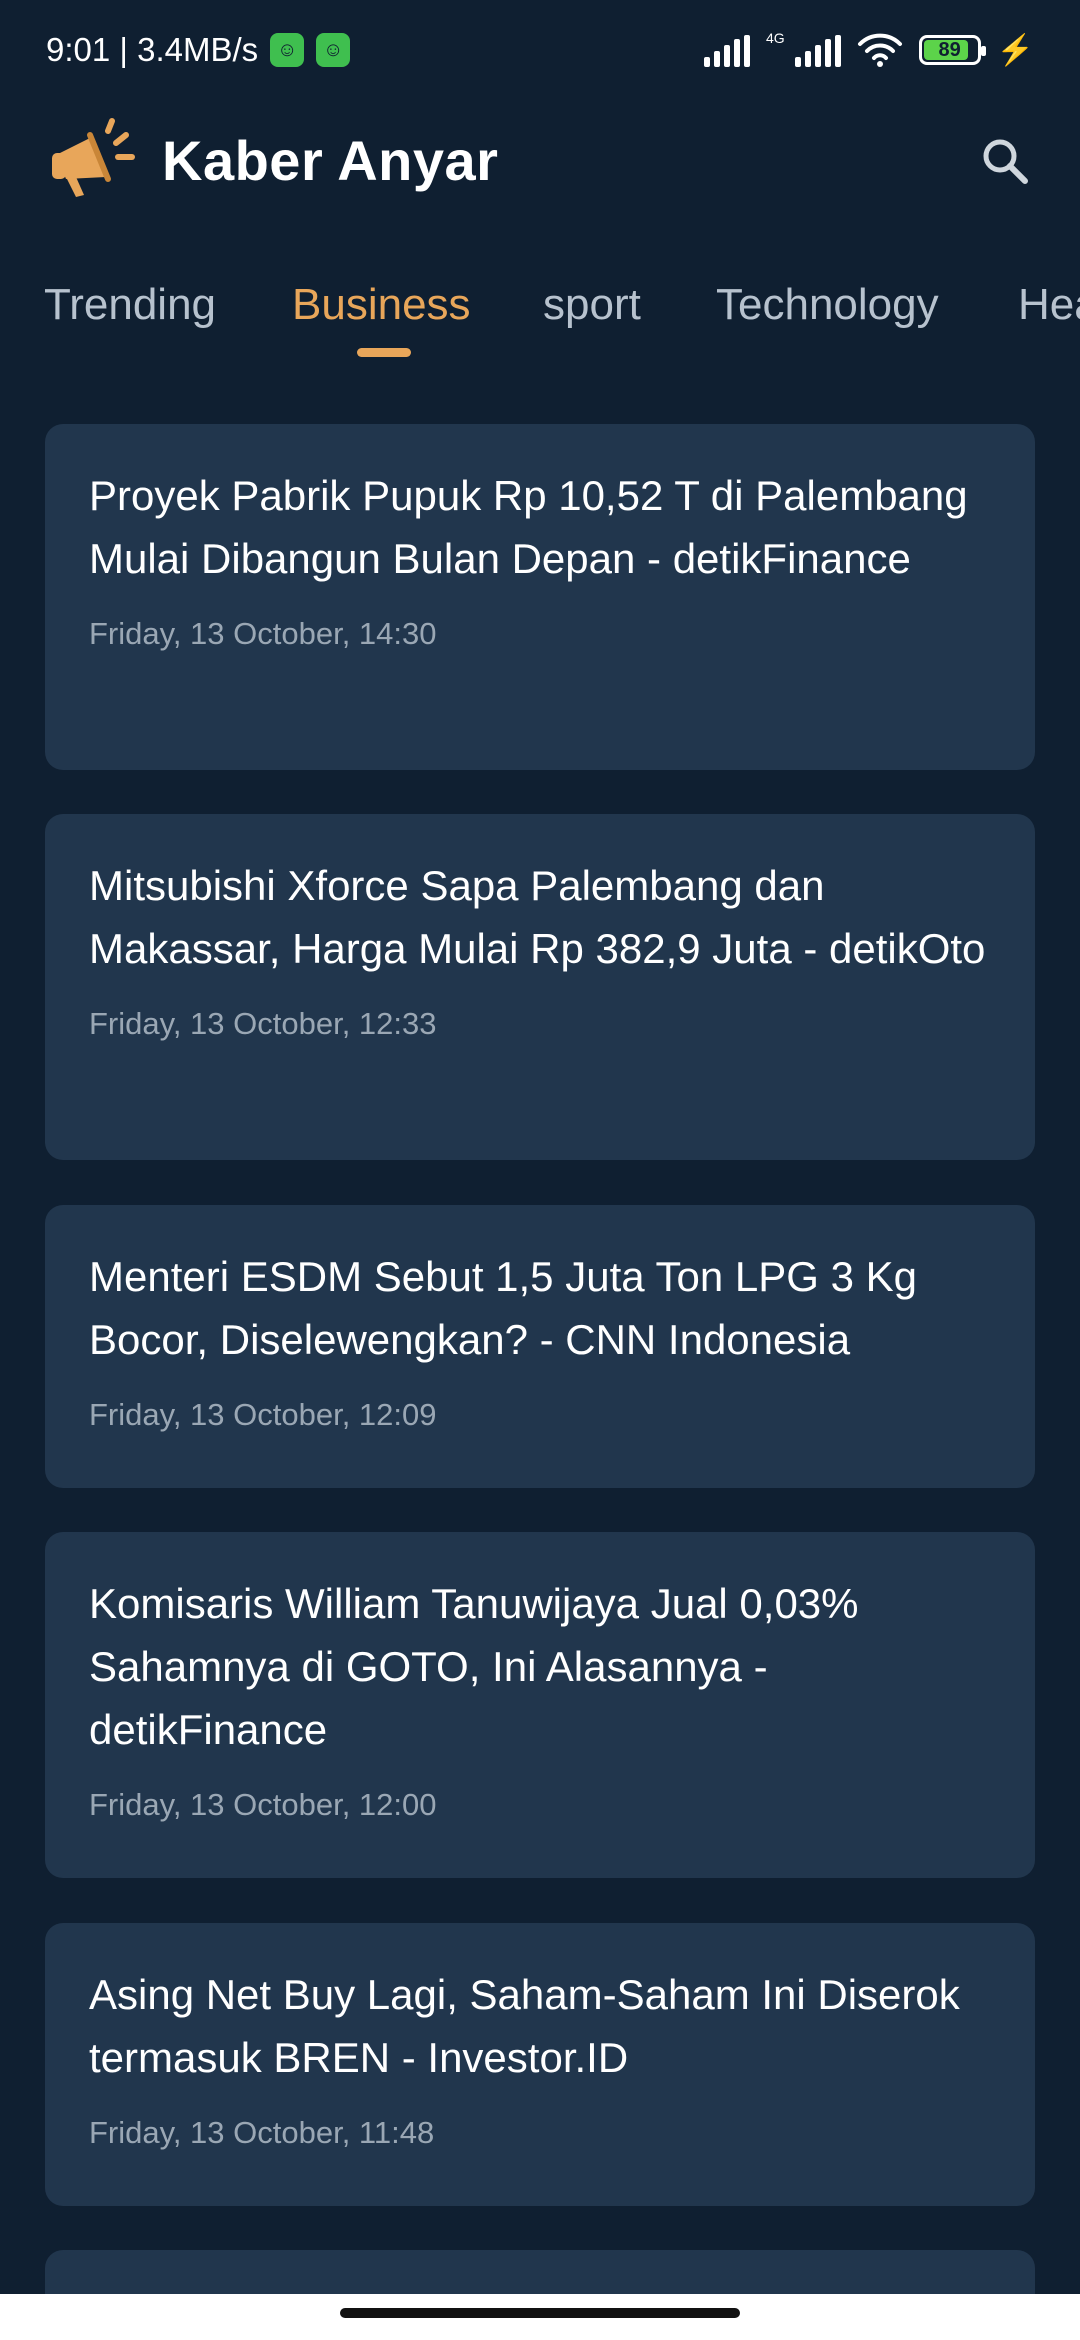 The width and height of the screenshot is (1080, 2340). What do you see at coordinates (93, 157) in the screenshot?
I see `megaphone-icon` at bounding box center [93, 157].